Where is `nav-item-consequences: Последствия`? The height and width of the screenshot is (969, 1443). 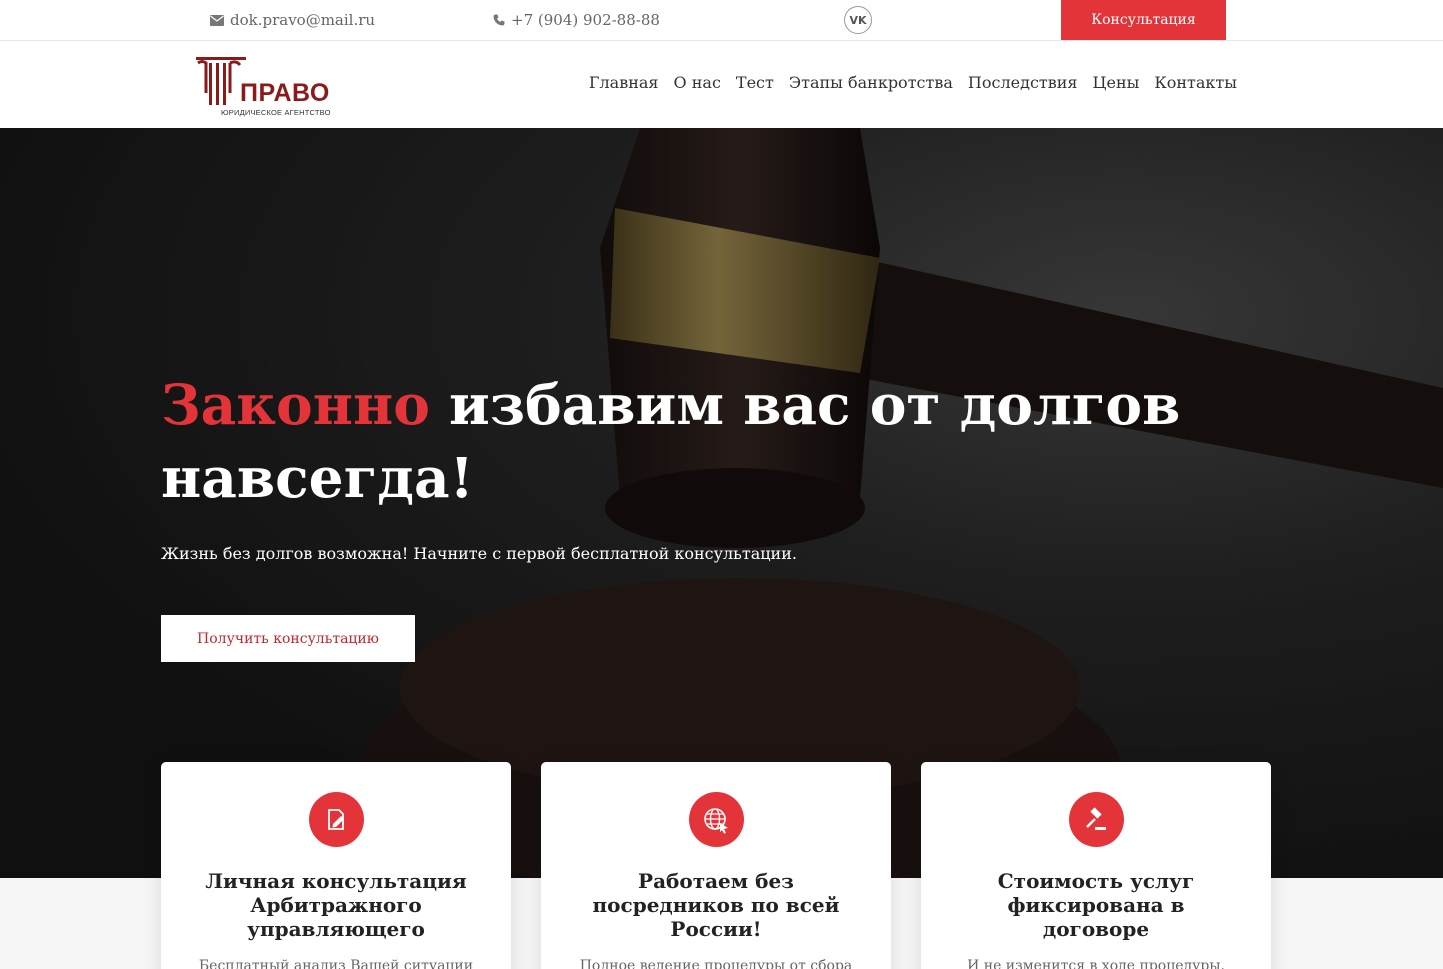
nav-item-consequences: Последствия is located at coordinates (1023, 82).